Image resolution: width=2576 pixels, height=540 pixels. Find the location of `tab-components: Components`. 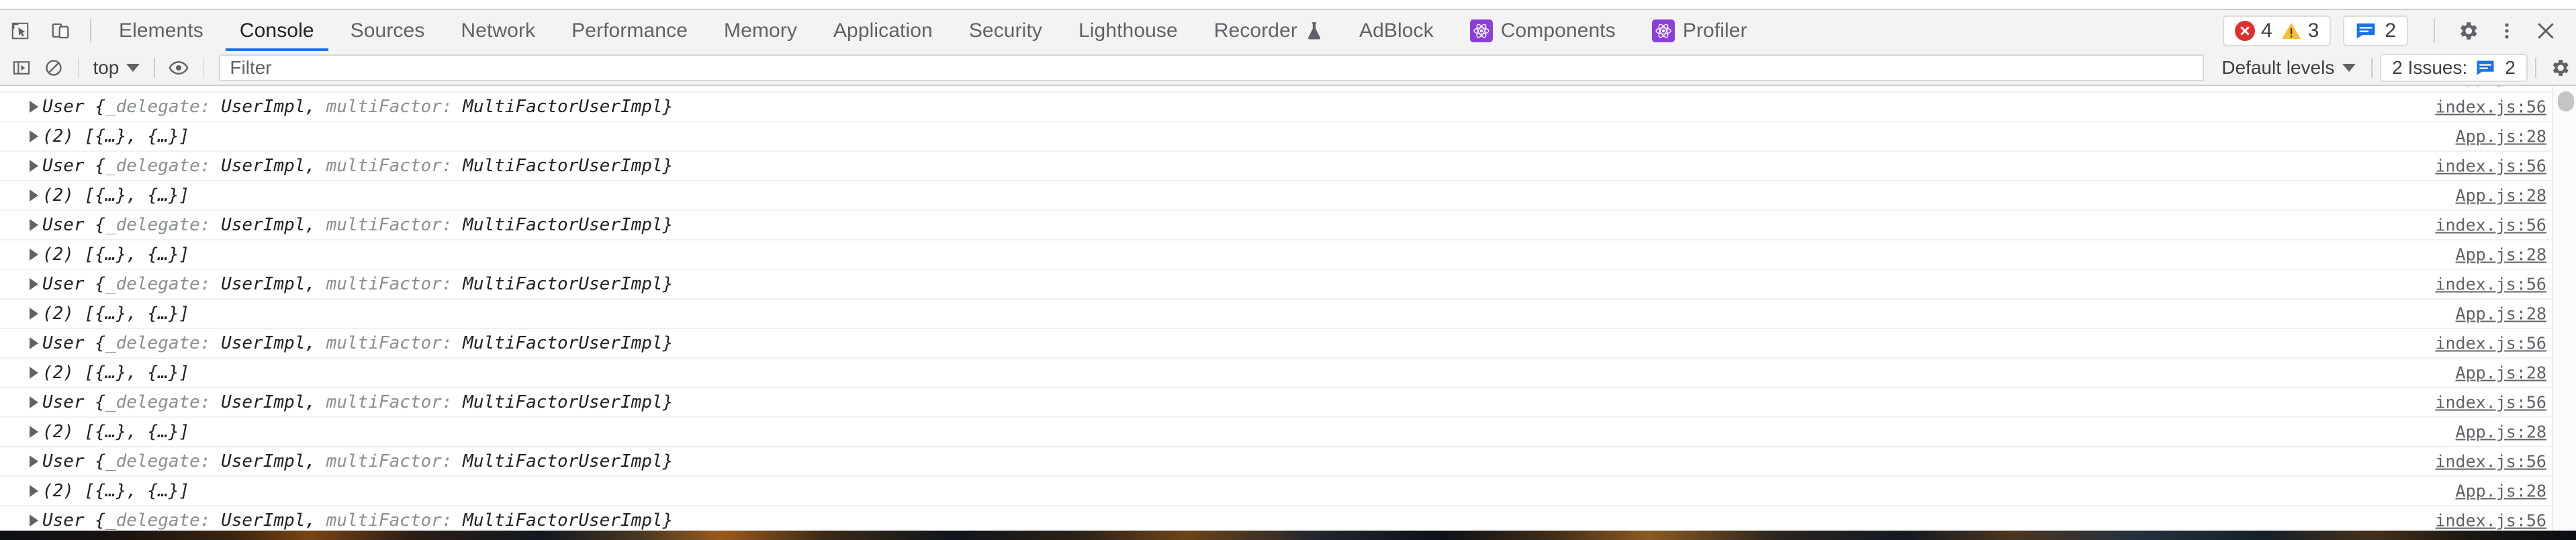

tab-components: Components is located at coordinates (1543, 31).